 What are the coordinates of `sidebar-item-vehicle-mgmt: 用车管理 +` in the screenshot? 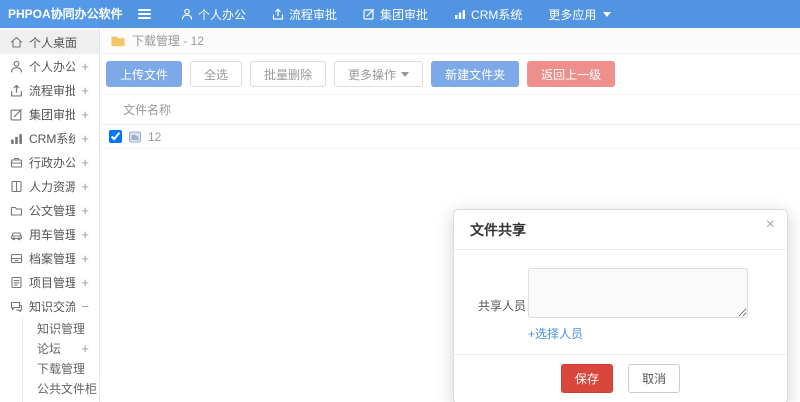 It's located at (49, 234).